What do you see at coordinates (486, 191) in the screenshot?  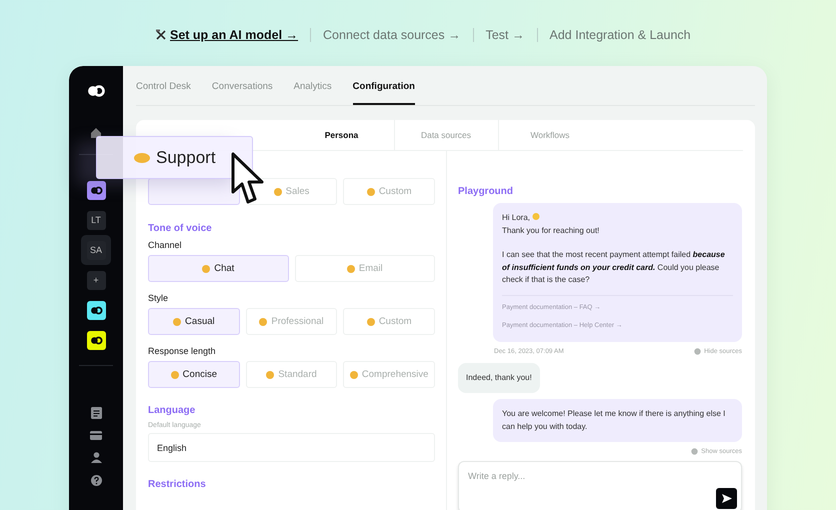 I see `section-heading: Playground` at bounding box center [486, 191].